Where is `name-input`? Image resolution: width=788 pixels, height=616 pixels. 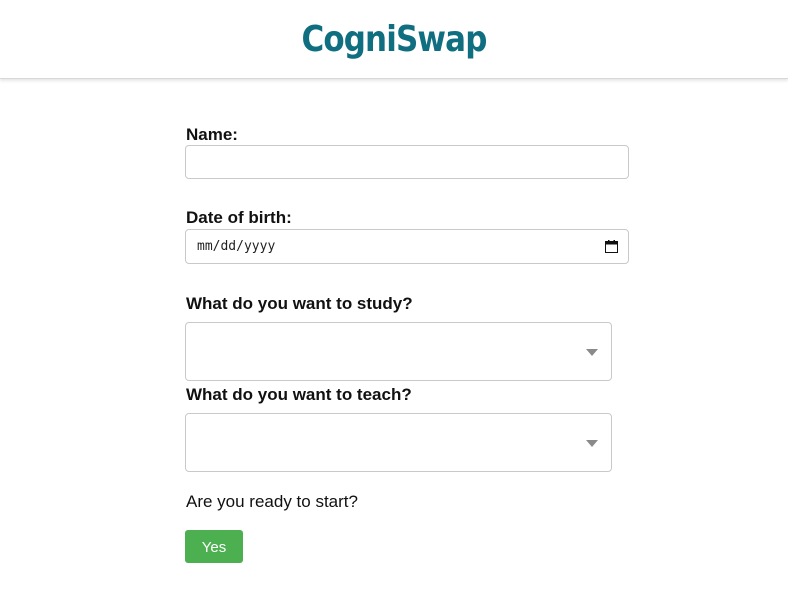 name-input is located at coordinates (407, 162).